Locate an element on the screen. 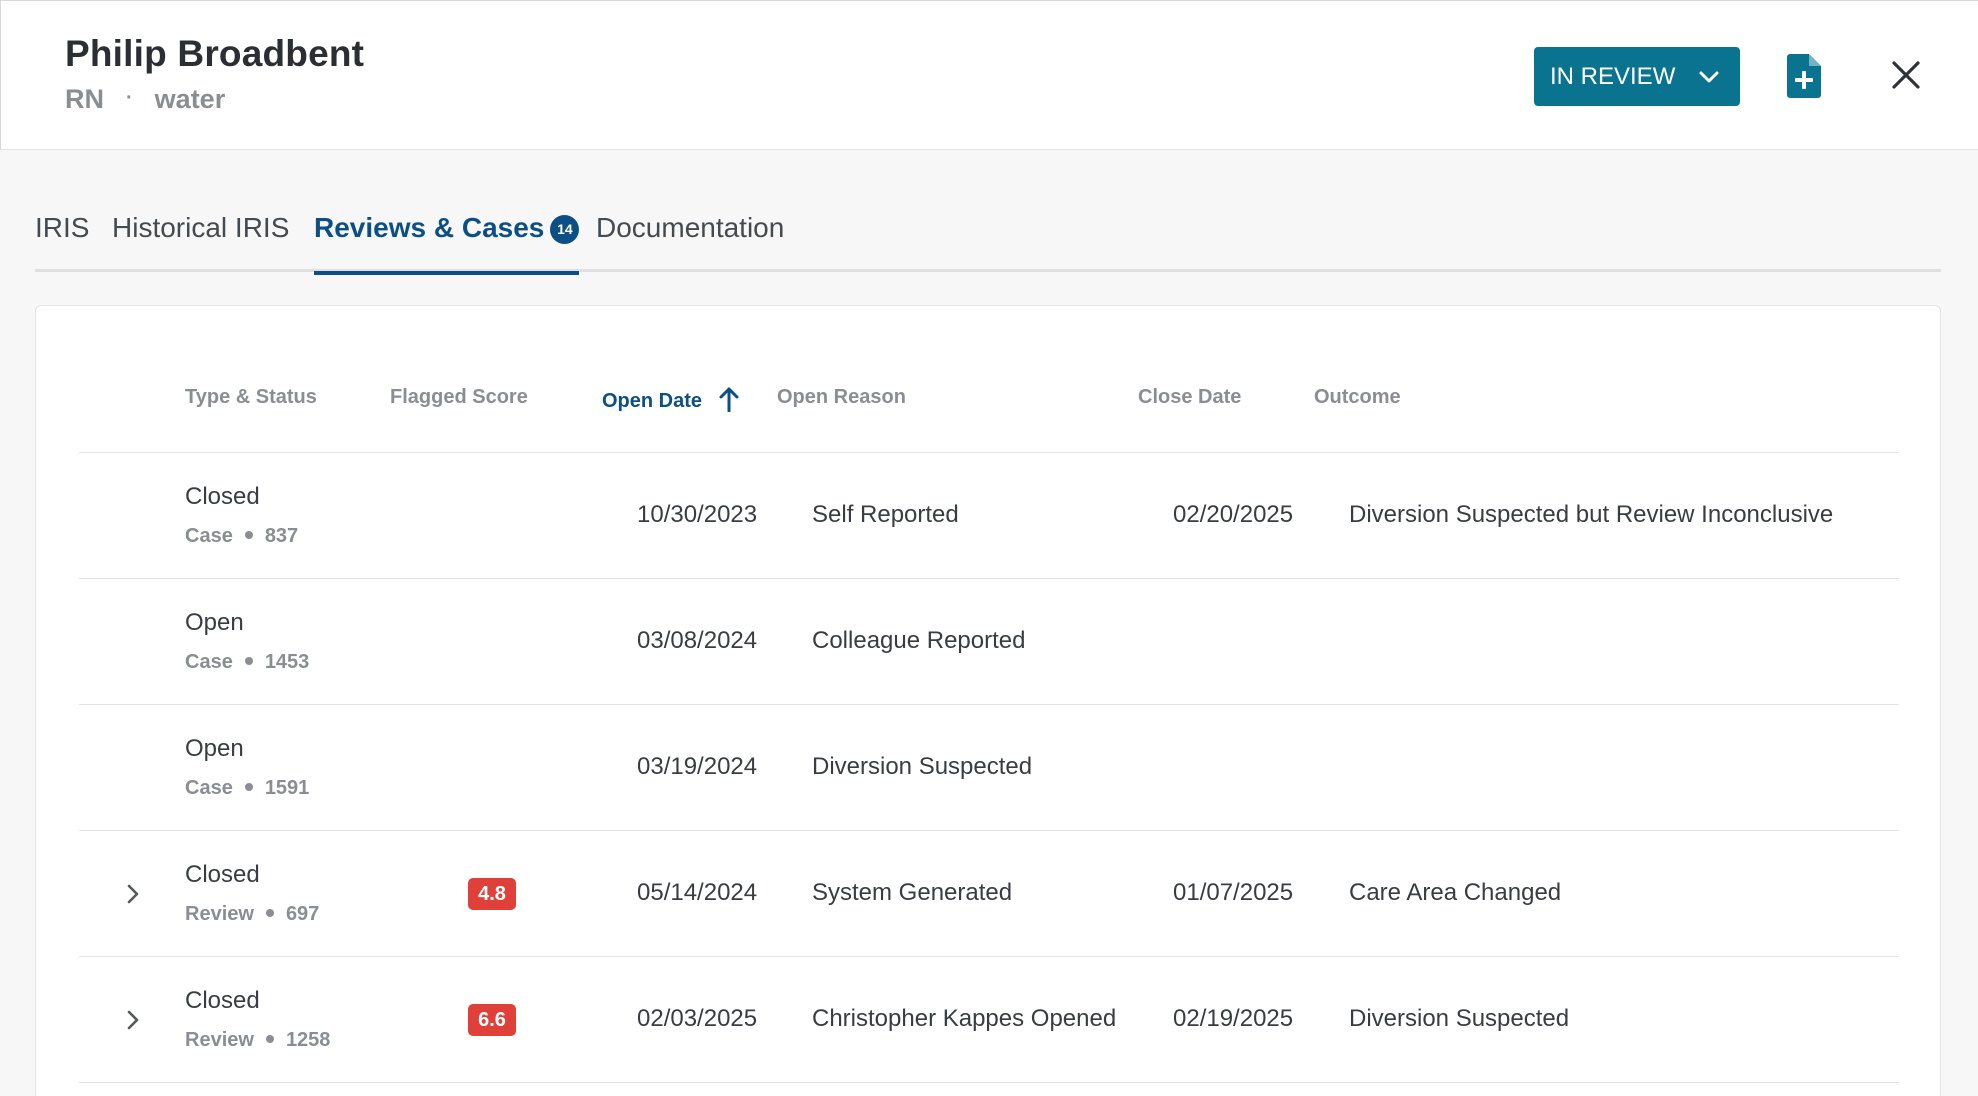 This screenshot has height=1096, width=1978. row-open-reason: System Generated is located at coordinates (912, 892).